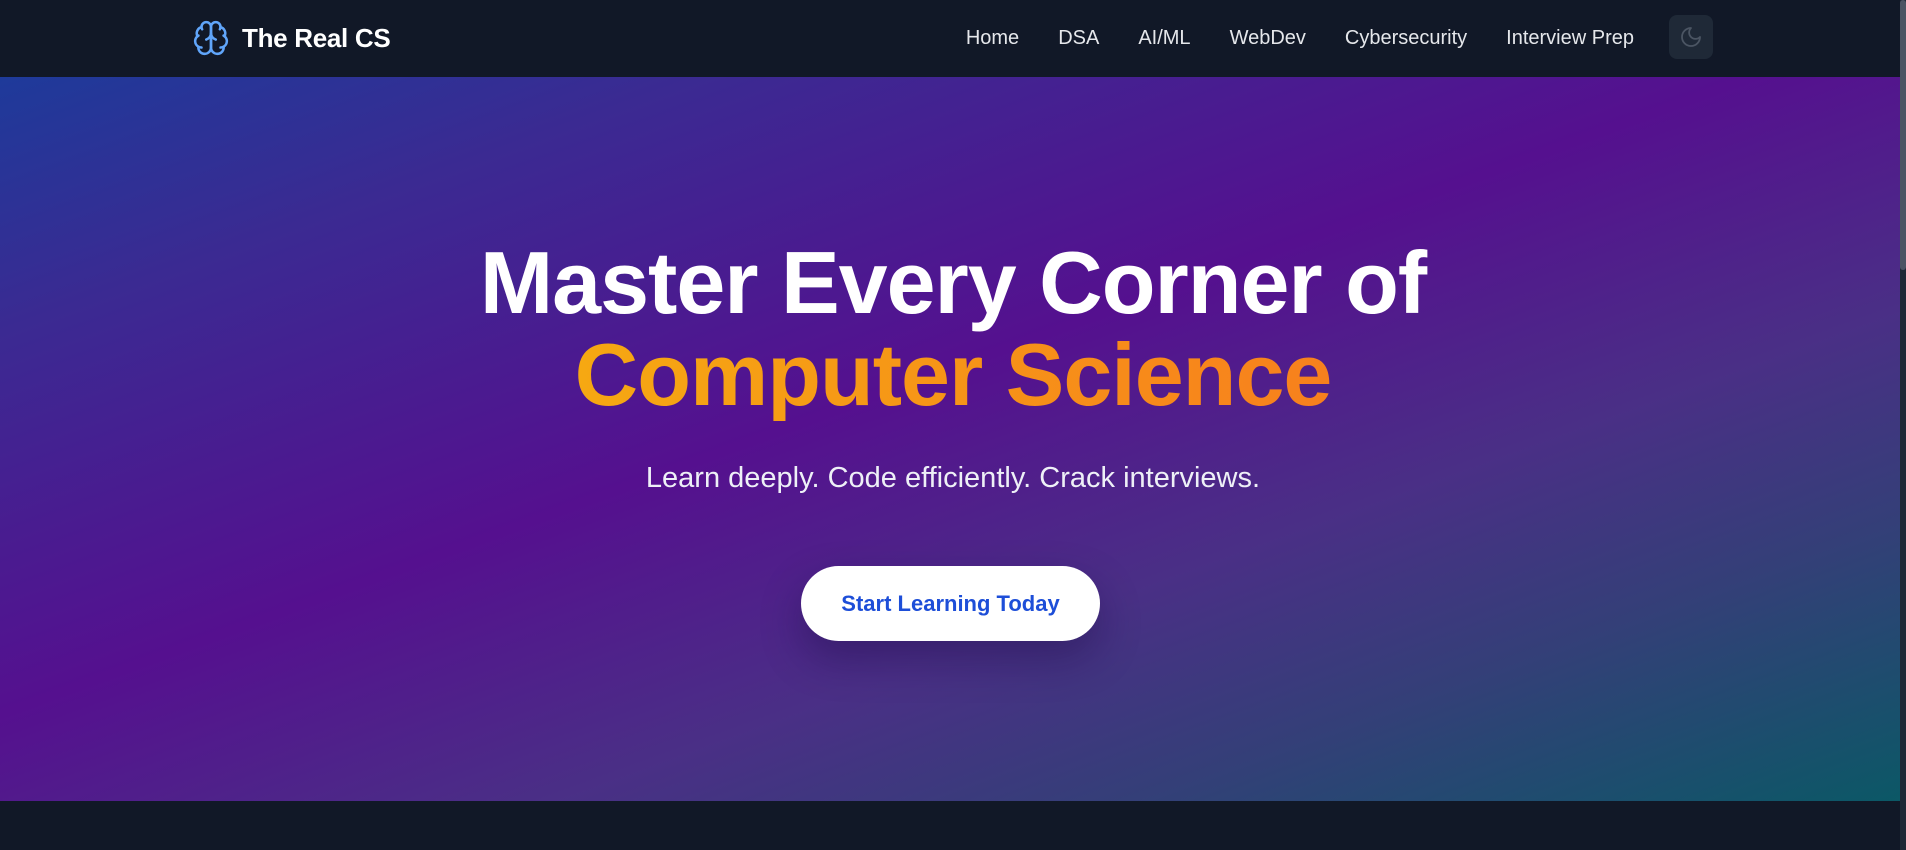 This screenshot has width=1906, height=850. I want to click on next-section-edge, so click(953, 825).